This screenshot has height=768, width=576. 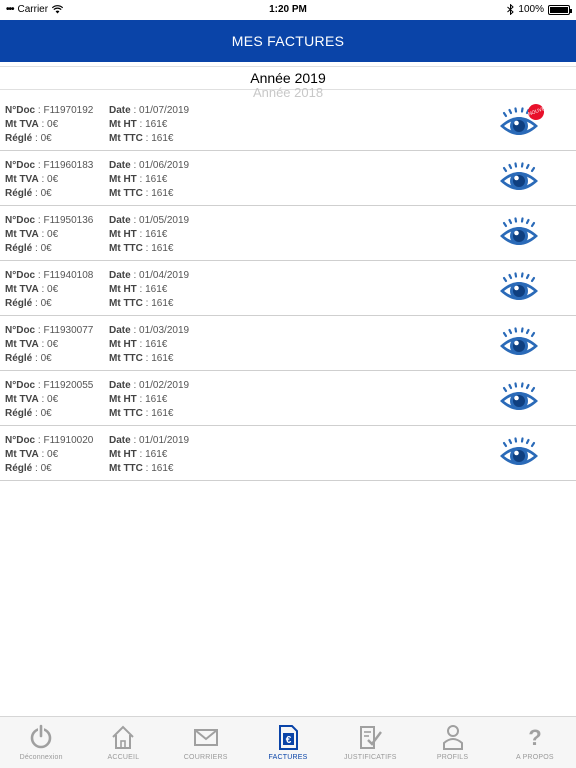 What do you see at coordinates (68, 440) in the screenshot?
I see `ndoc-value: F11910020` at bounding box center [68, 440].